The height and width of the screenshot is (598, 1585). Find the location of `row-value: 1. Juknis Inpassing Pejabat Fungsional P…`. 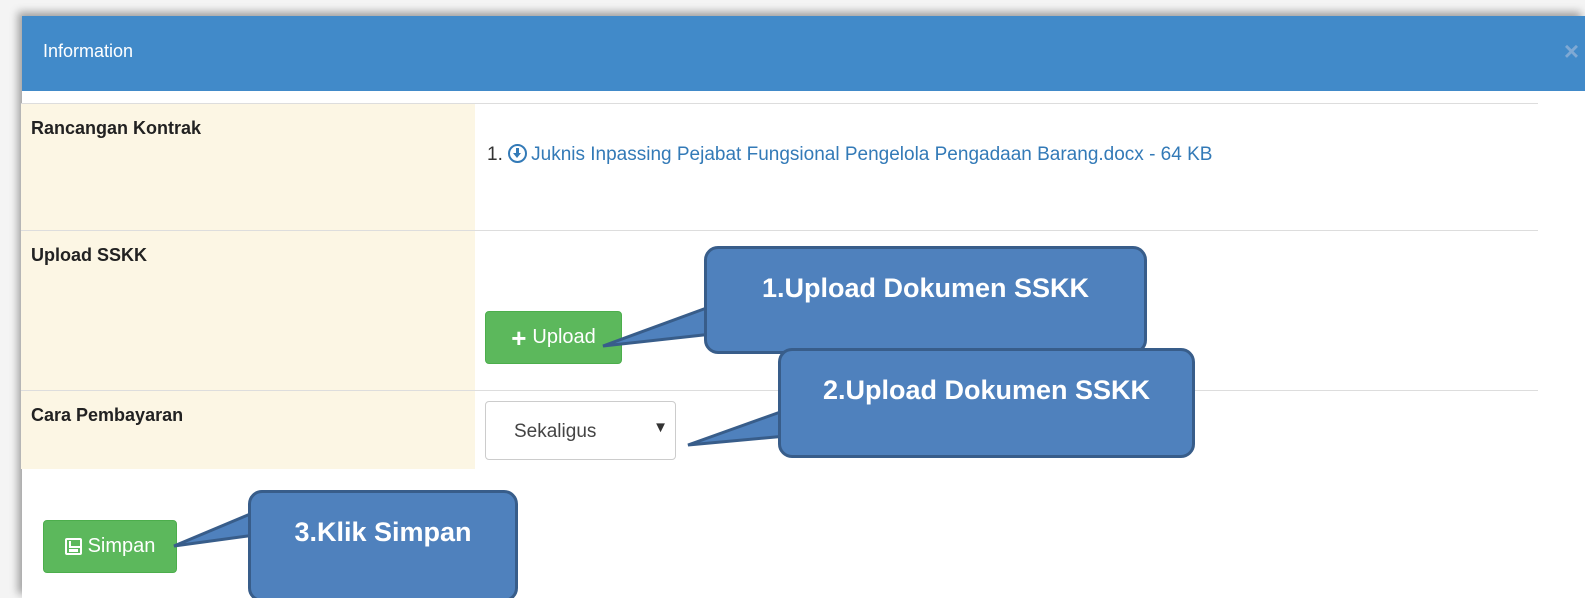

row-value: 1. Juknis Inpassing Pejabat Fungsional P… is located at coordinates (1006, 167).